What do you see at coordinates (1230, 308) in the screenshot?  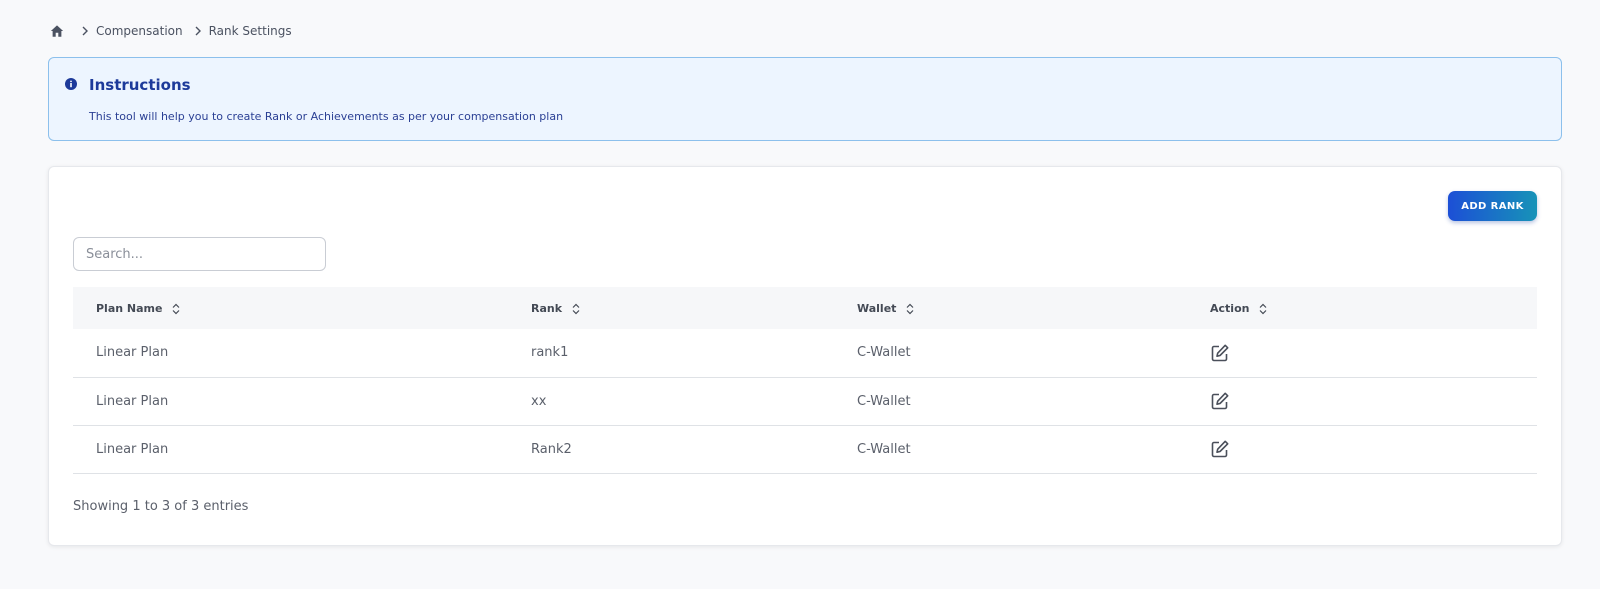 I see `column-header-label: Action` at bounding box center [1230, 308].